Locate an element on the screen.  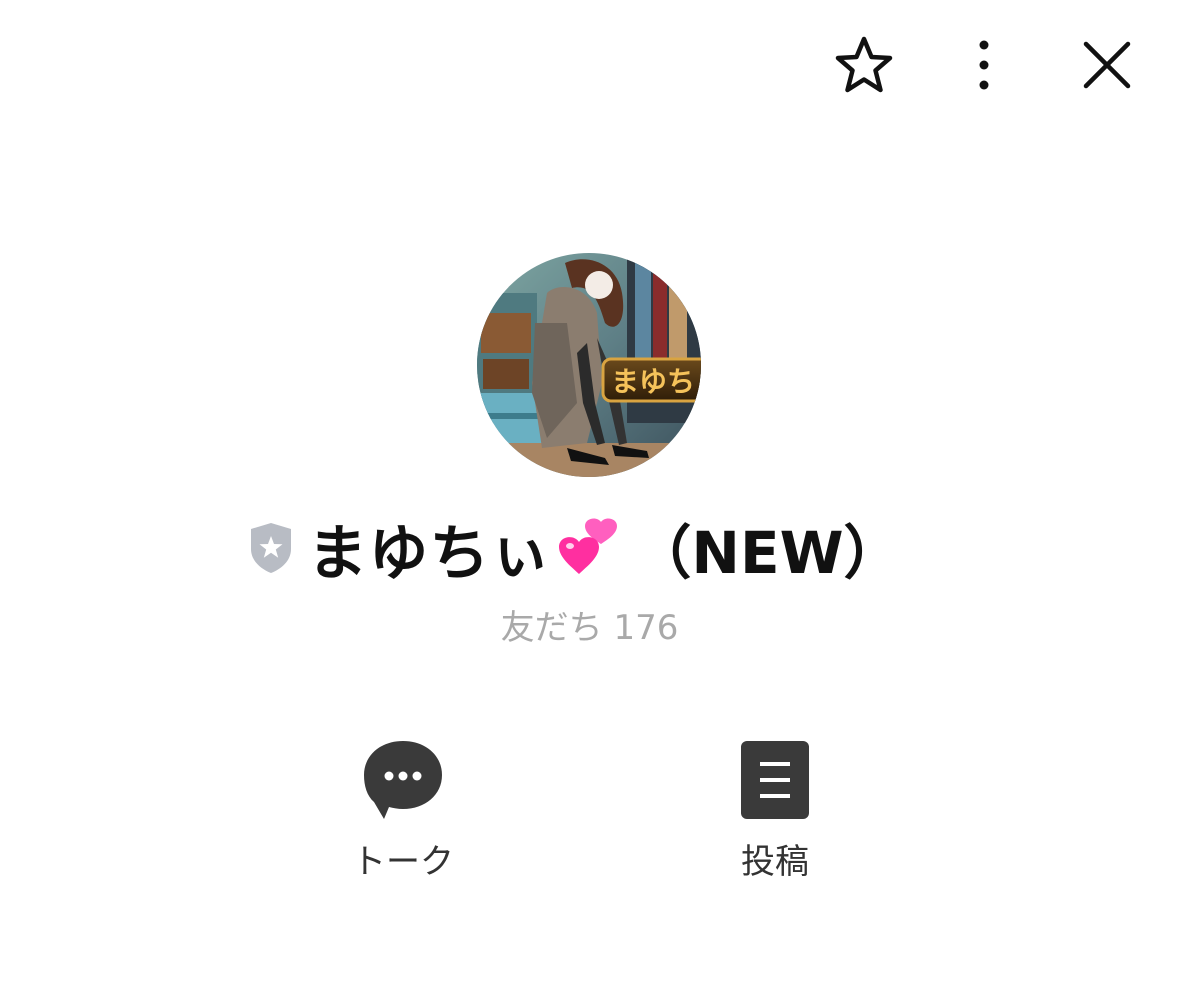
favorite-button is located at coordinates (864, 65).